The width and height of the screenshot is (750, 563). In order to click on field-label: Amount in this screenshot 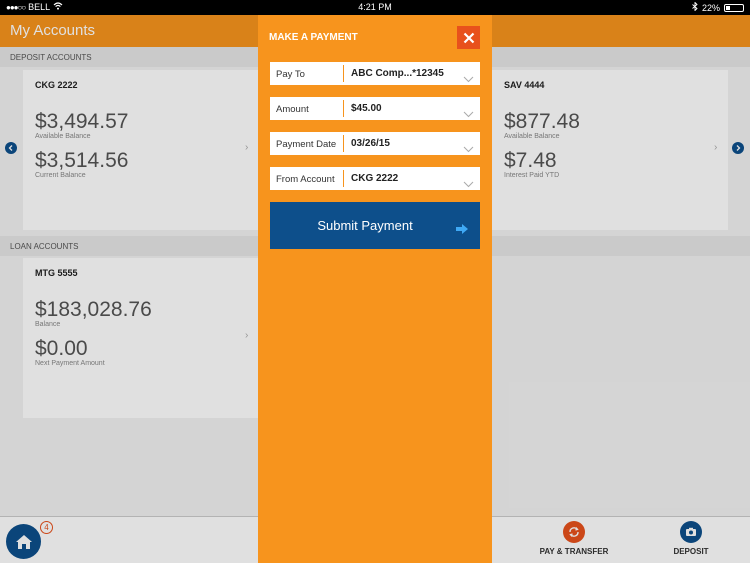, I will do `click(292, 109)`.